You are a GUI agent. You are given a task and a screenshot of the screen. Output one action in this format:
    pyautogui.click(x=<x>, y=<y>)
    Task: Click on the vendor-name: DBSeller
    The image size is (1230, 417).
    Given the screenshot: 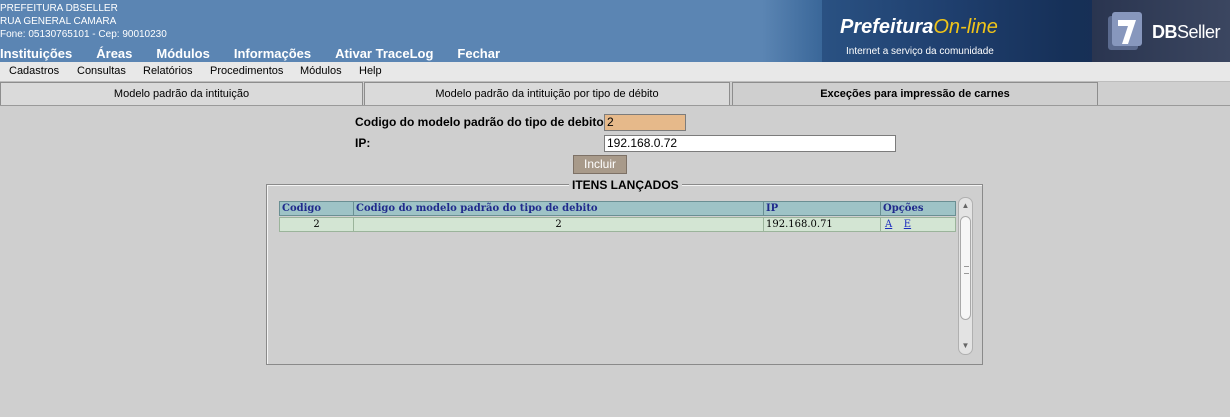 What is the action you would take?
    pyautogui.click(x=1186, y=32)
    